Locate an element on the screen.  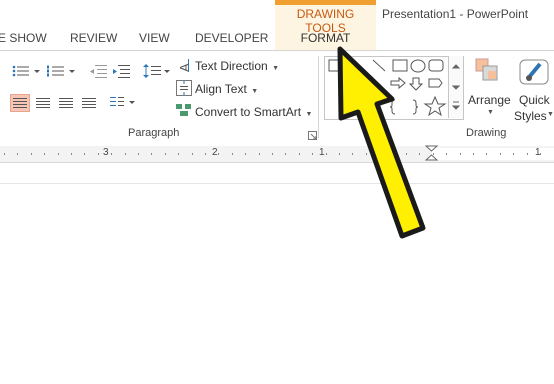
convert-to-smartart-label: Convert to SmartArt is located at coordinates (248, 112).